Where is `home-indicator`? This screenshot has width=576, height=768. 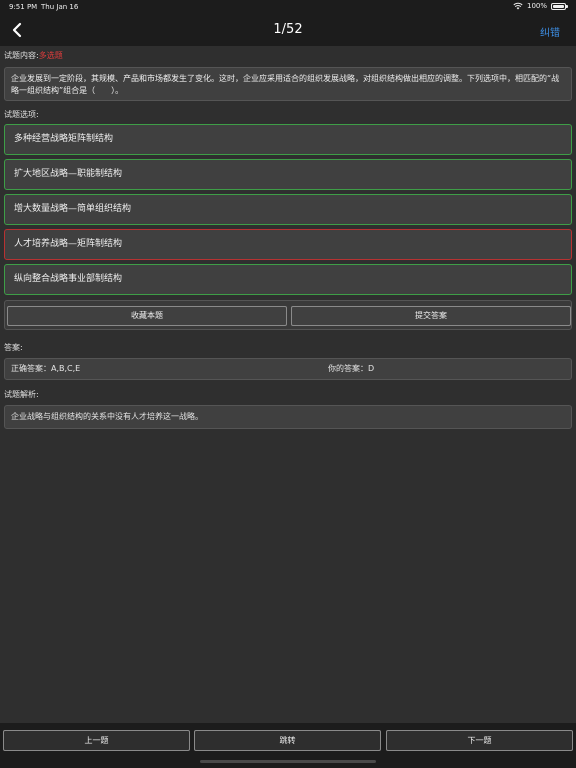
home-indicator is located at coordinates (288, 761).